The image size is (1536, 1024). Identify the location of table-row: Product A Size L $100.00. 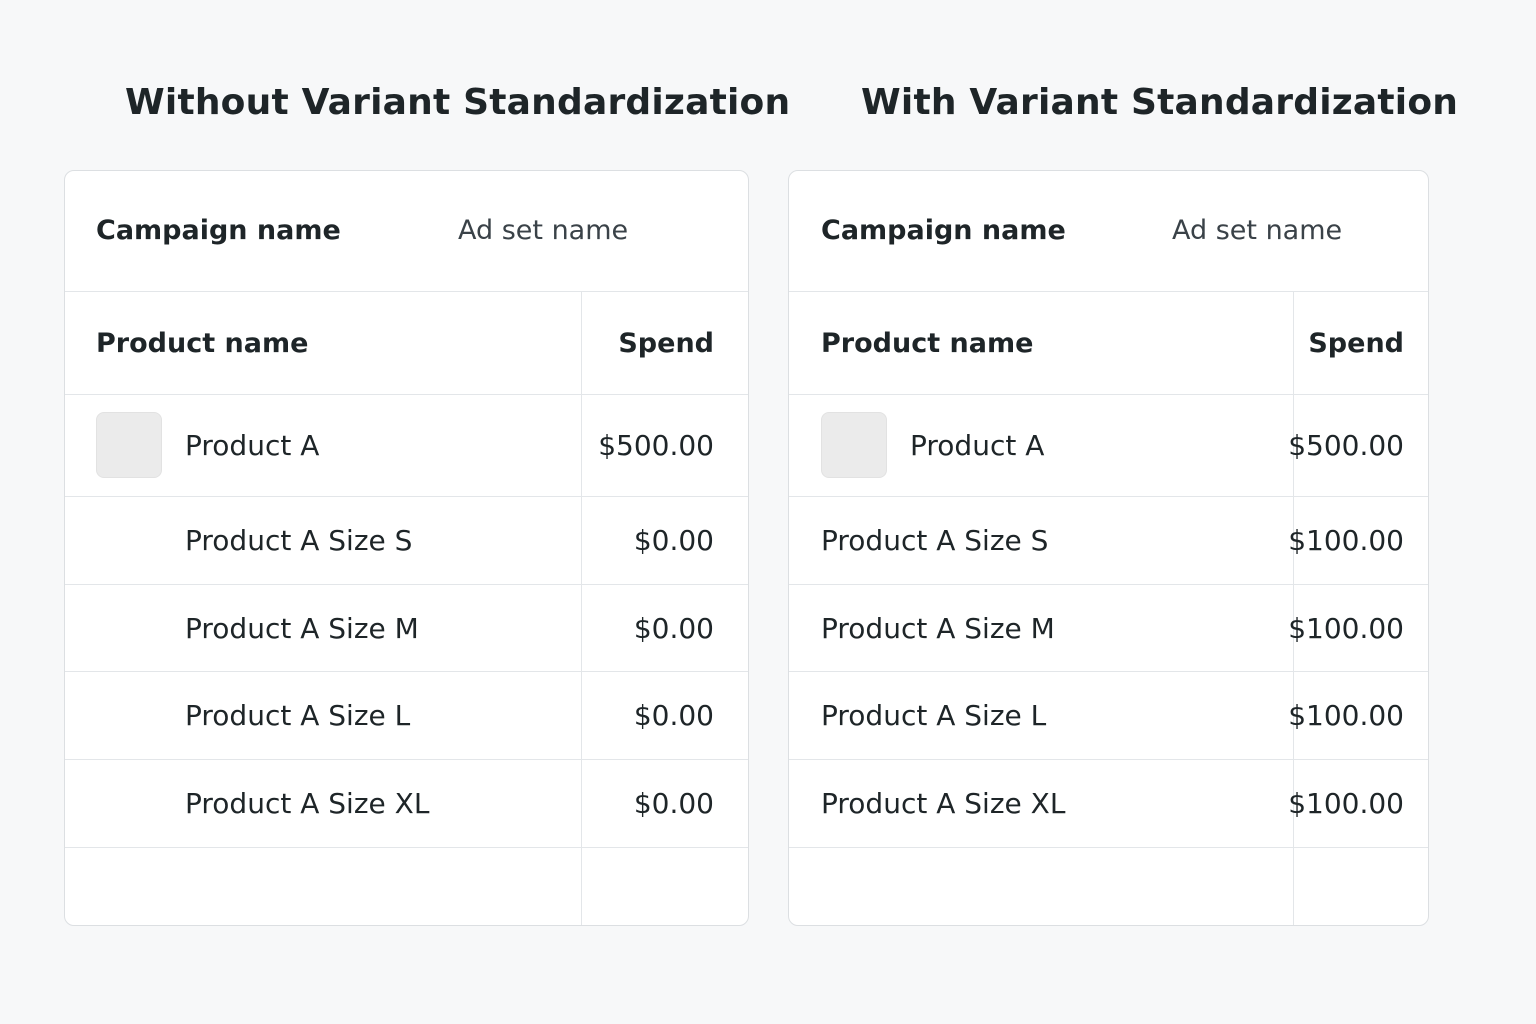
(1108, 716).